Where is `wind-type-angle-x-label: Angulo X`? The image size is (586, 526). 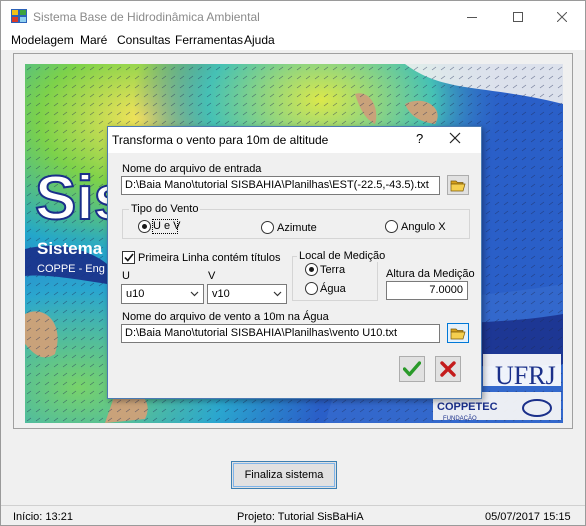
wind-type-angle-x-label: Angulo X is located at coordinates (423, 227).